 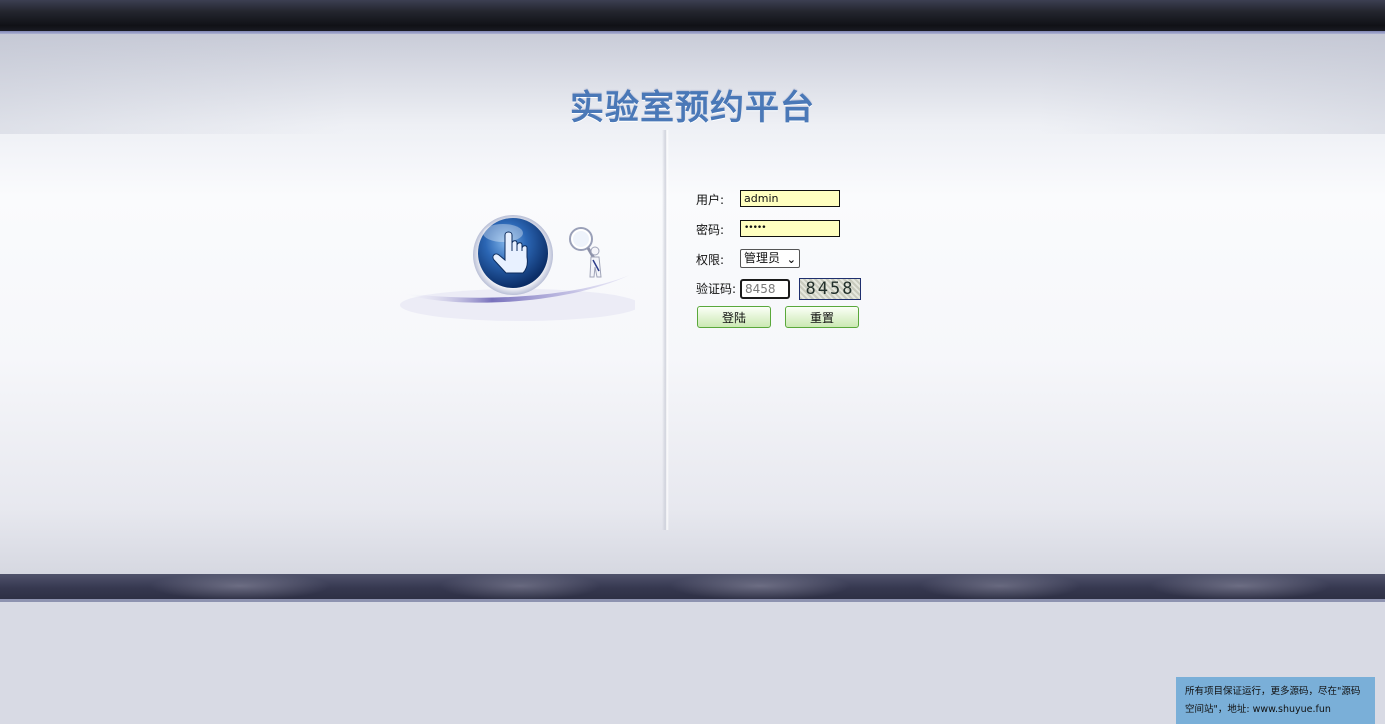 What do you see at coordinates (710, 260) in the screenshot?
I see `role-label: 权限:` at bounding box center [710, 260].